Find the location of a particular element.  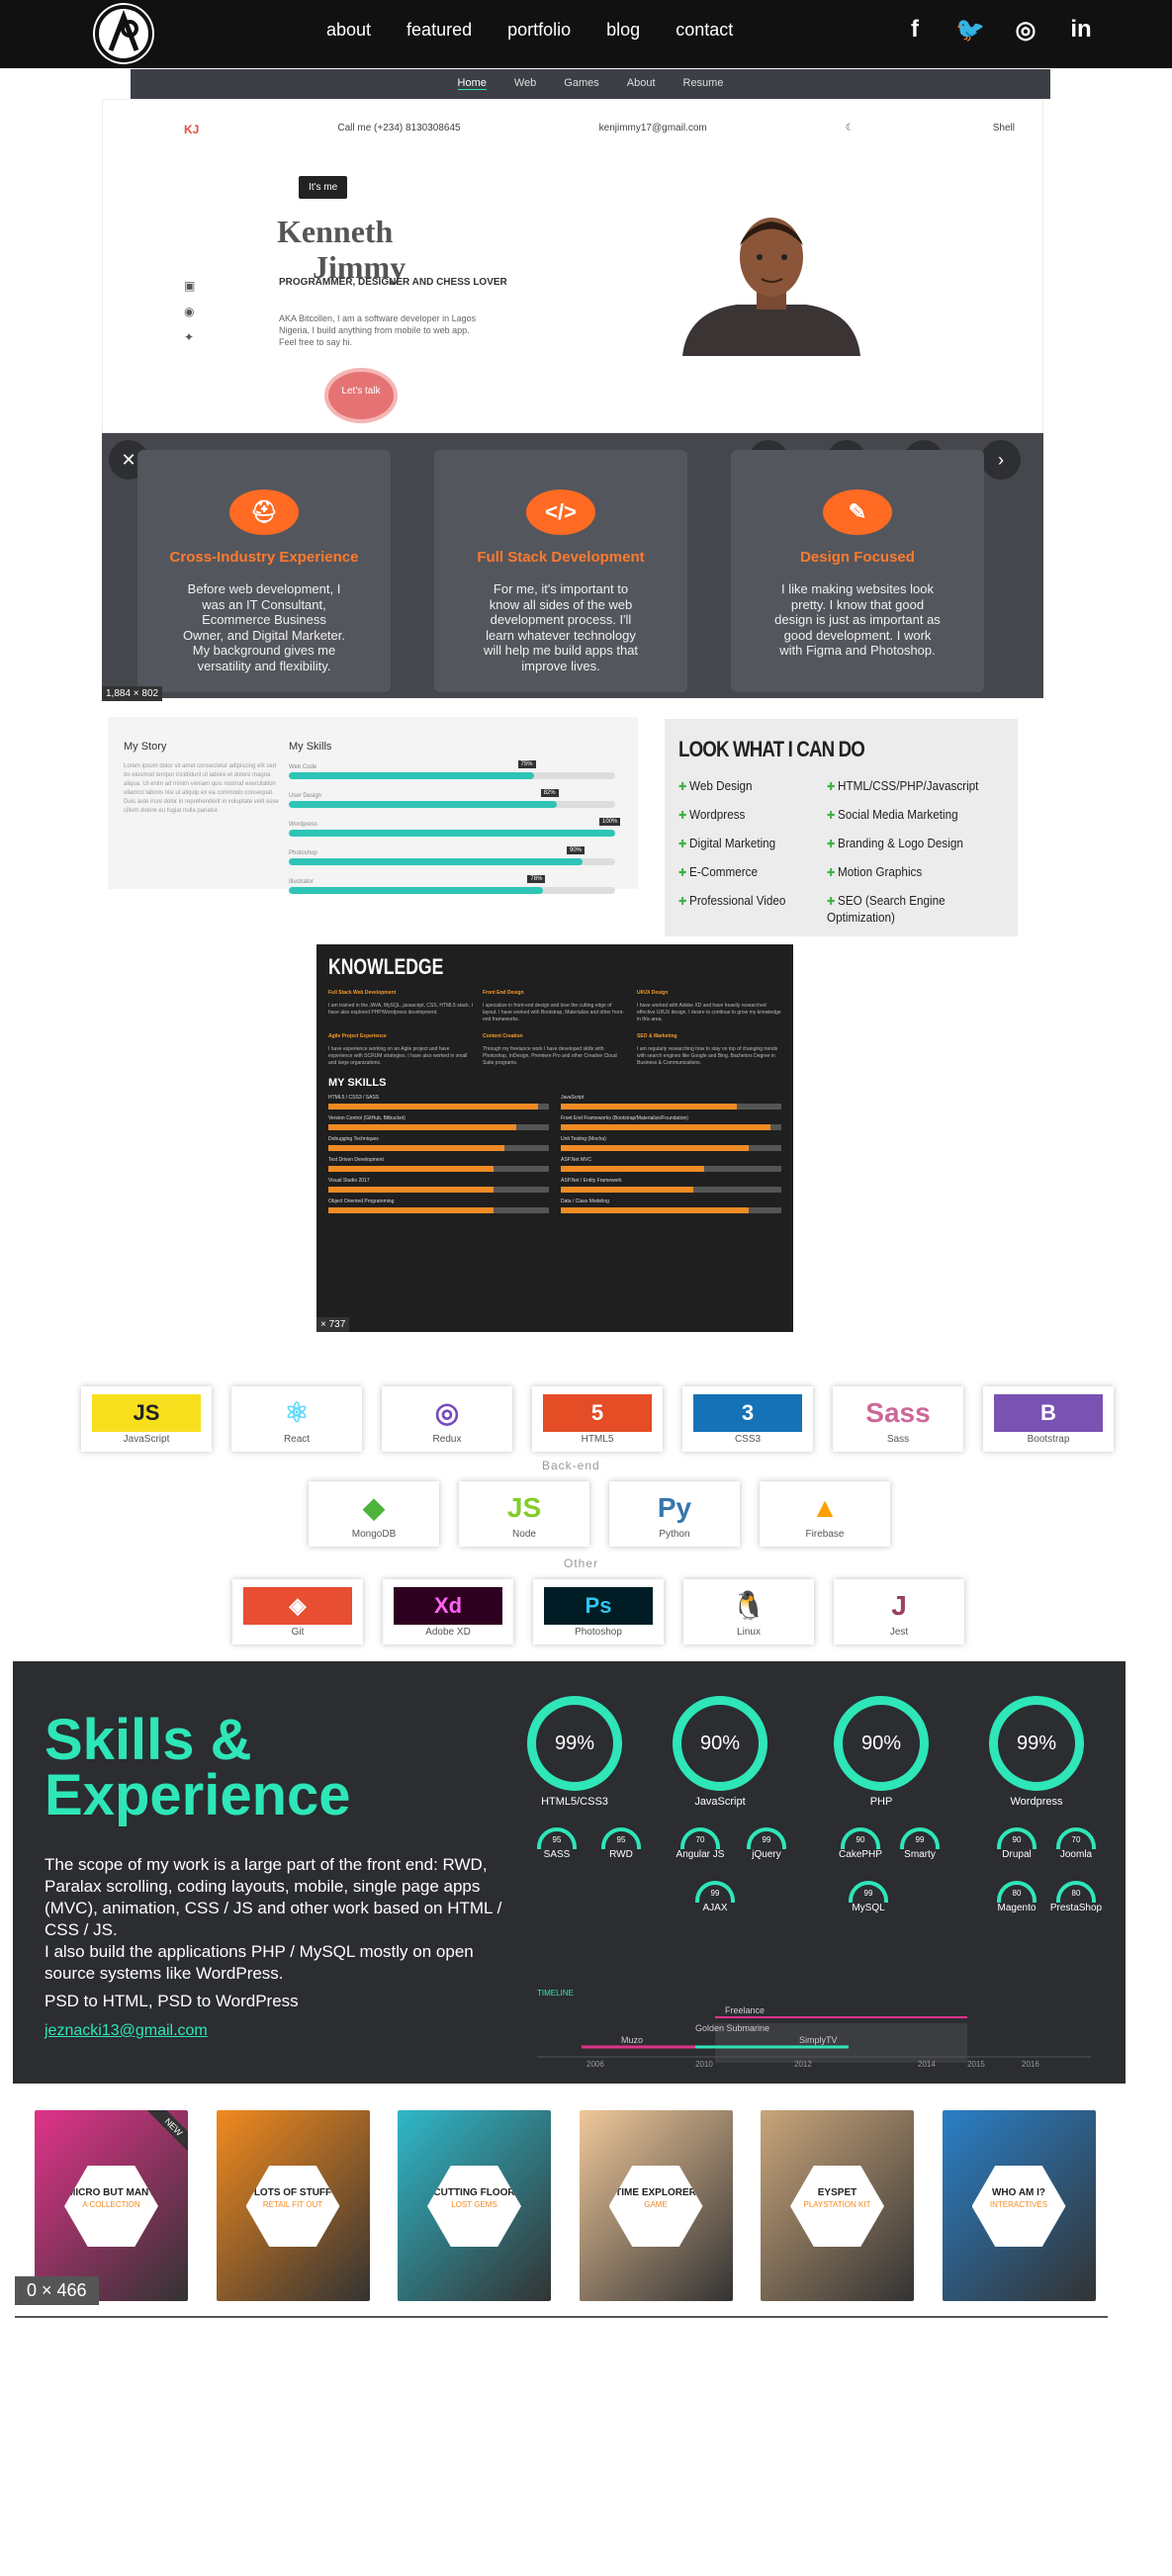

tech-card: JS Node is located at coordinates (524, 1514).